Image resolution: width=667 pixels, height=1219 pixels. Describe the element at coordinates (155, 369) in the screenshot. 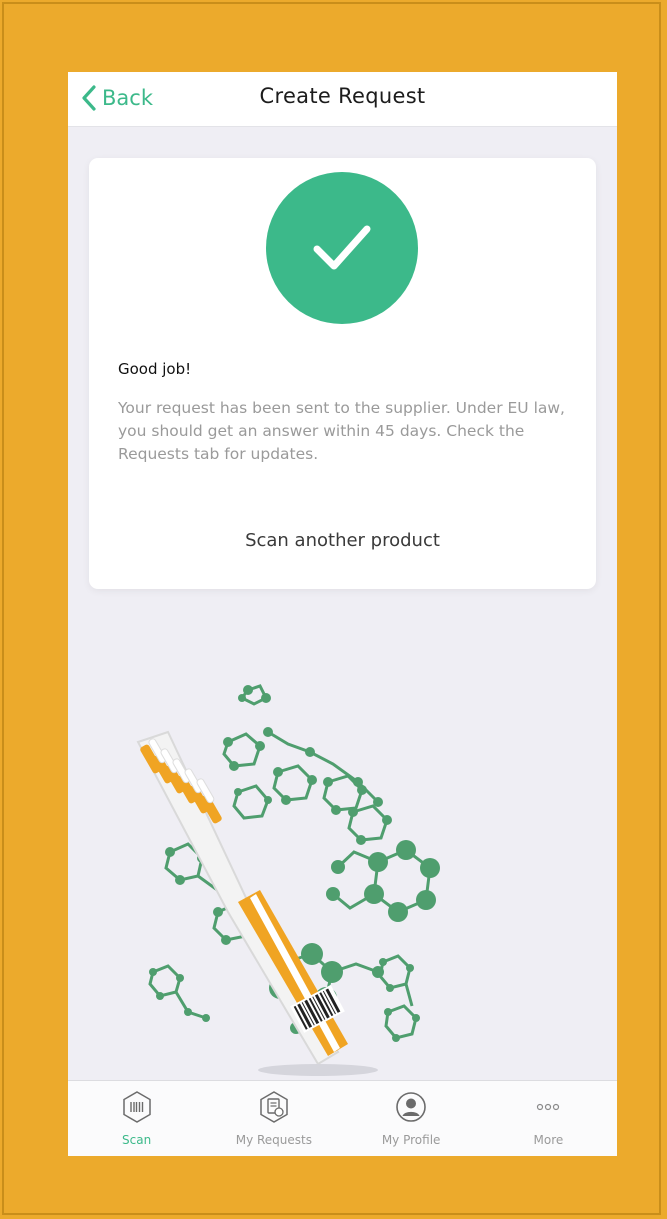

I see `success-title: Good job!` at that location.